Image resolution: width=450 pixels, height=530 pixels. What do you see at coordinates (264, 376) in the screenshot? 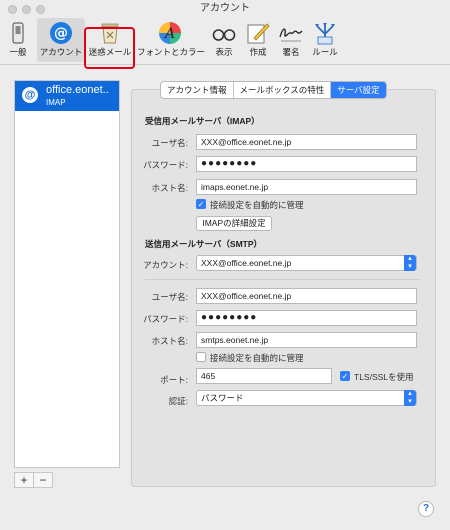
I see `port-field: 465` at bounding box center [264, 376].